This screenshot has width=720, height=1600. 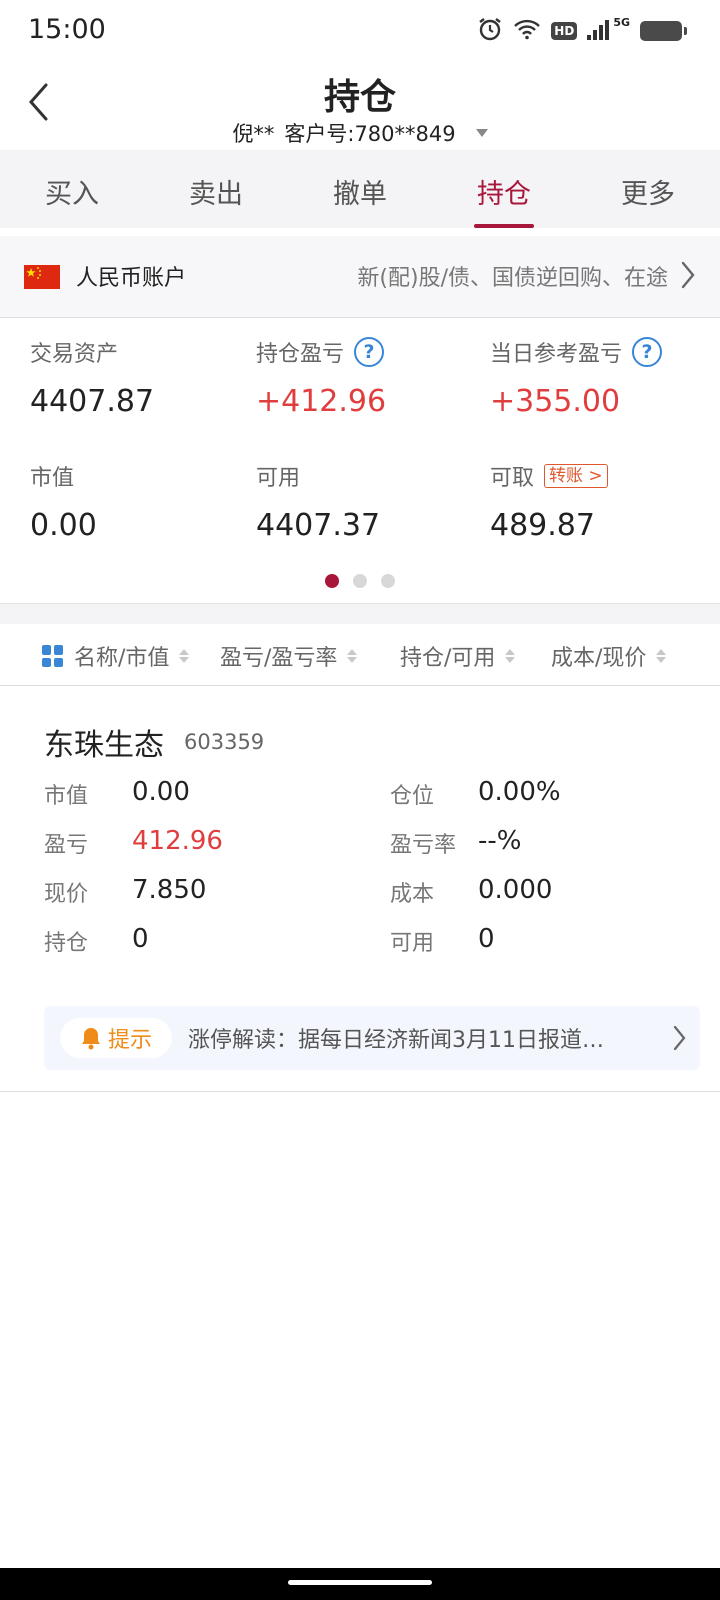 What do you see at coordinates (486, 939) in the screenshot?
I see `position-avail-value: 0` at bounding box center [486, 939].